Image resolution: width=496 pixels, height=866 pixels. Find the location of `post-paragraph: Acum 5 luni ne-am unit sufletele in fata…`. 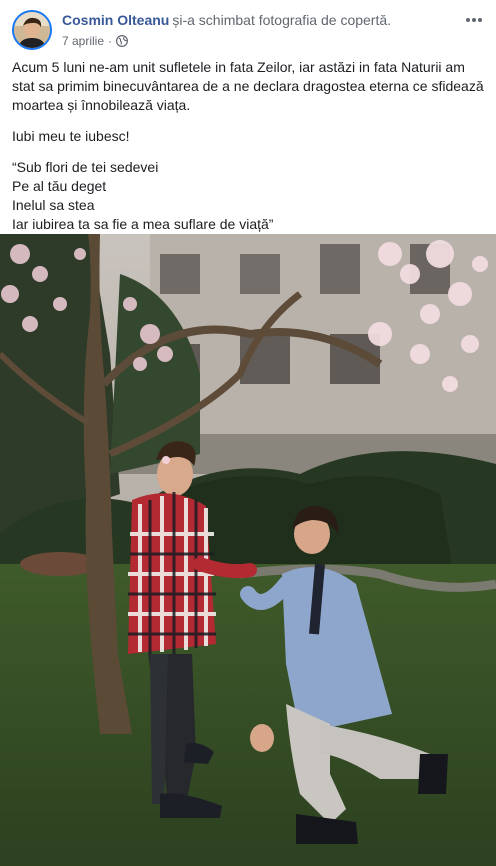

post-paragraph: Acum 5 luni ne-am unit sufletele in fata… is located at coordinates (248, 86).